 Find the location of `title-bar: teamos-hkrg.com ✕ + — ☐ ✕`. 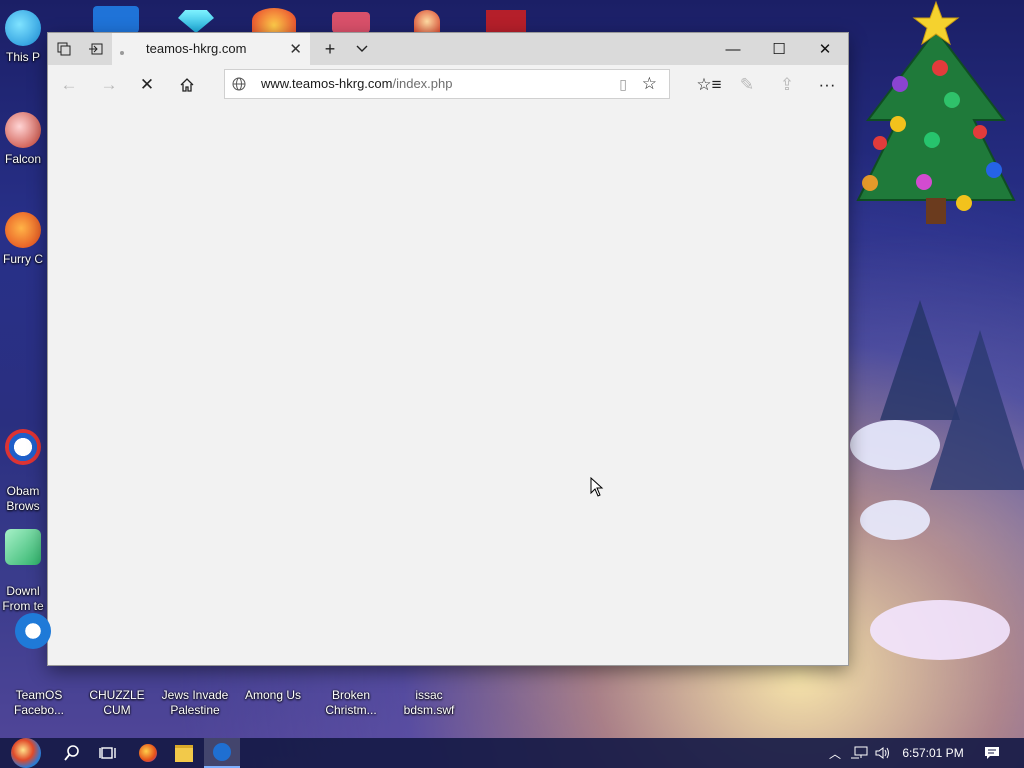

title-bar: teamos-hkrg.com ✕ + — ☐ ✕ is located at coordinates (448, 49).